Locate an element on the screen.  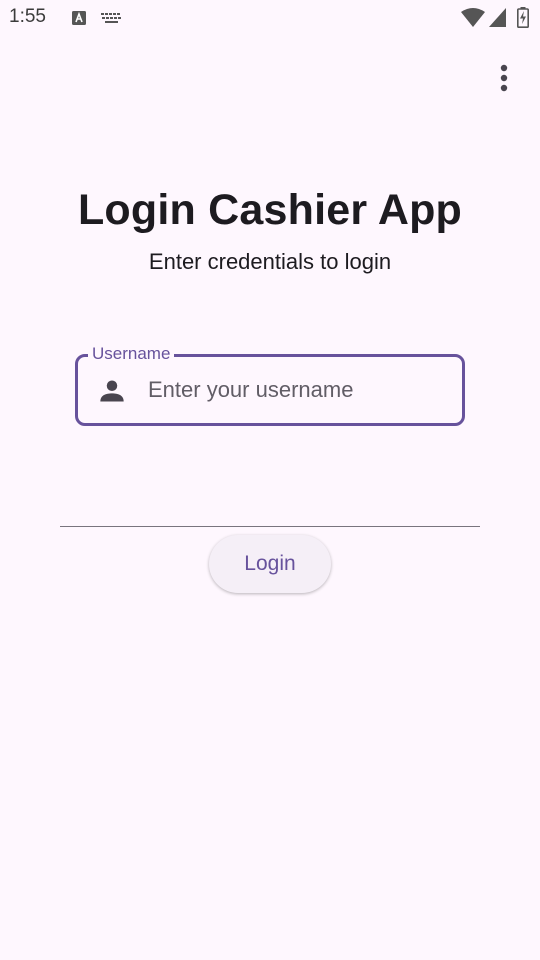
page-subtitle: Enter credentials to login is located at coordinates (270, 261).